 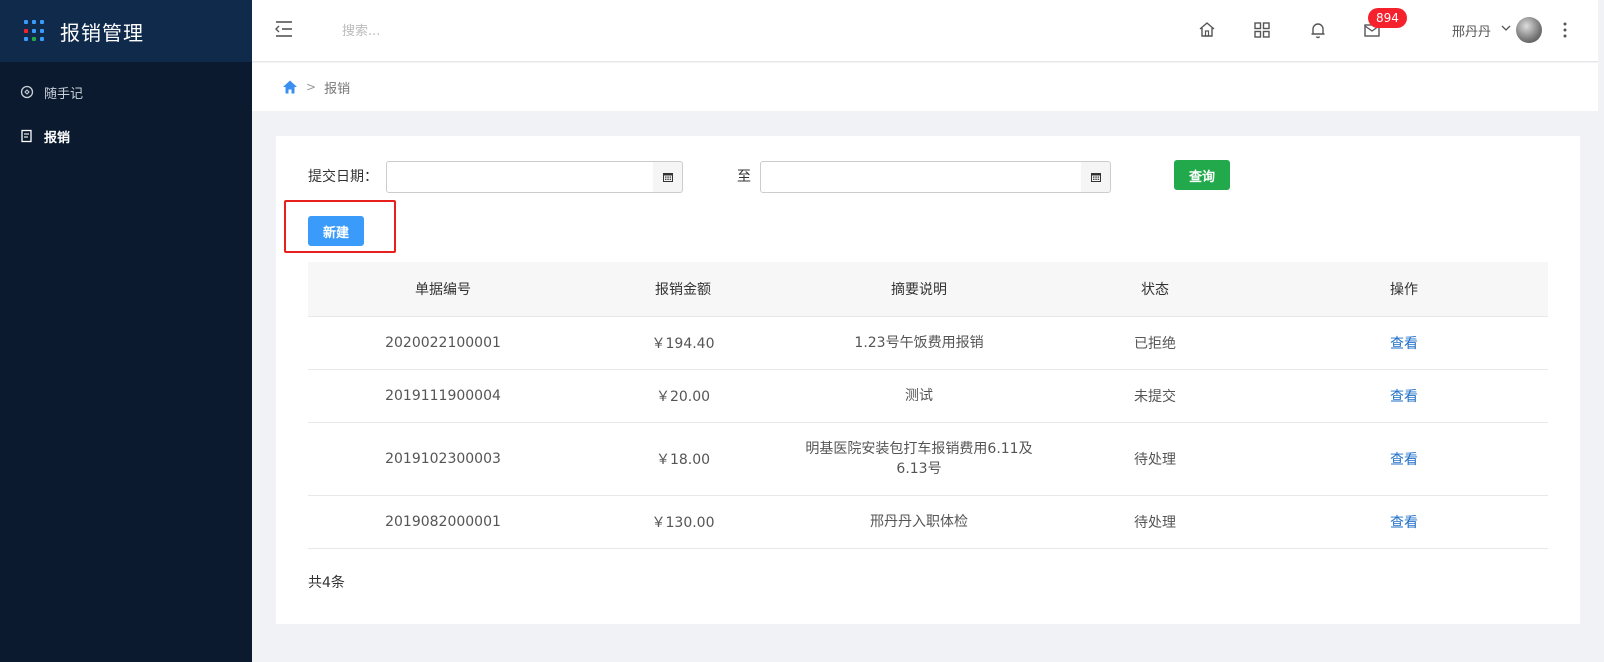 I want to click on bell-icon, so click(x=1318, y=30).